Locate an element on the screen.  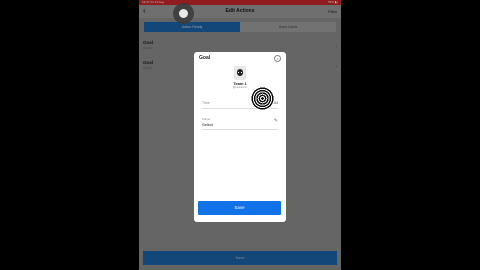
dialog-title: Goal is located at coordinates (205, 58).